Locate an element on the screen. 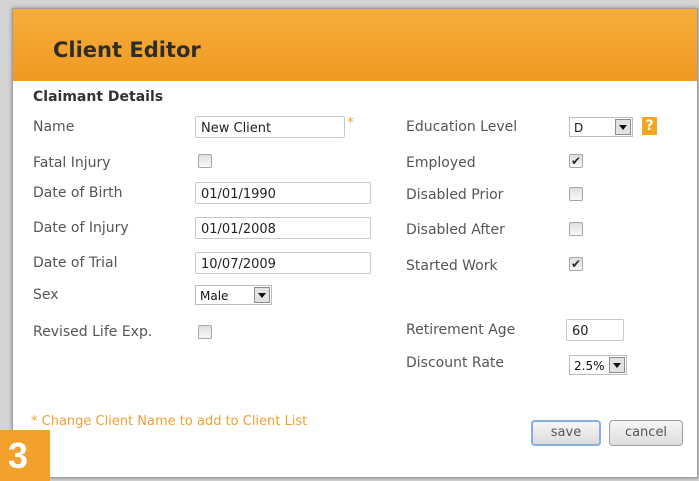 This screenshot has width=699, height=481. disabled-prior-checkbox is located at coordinates (576, 194).